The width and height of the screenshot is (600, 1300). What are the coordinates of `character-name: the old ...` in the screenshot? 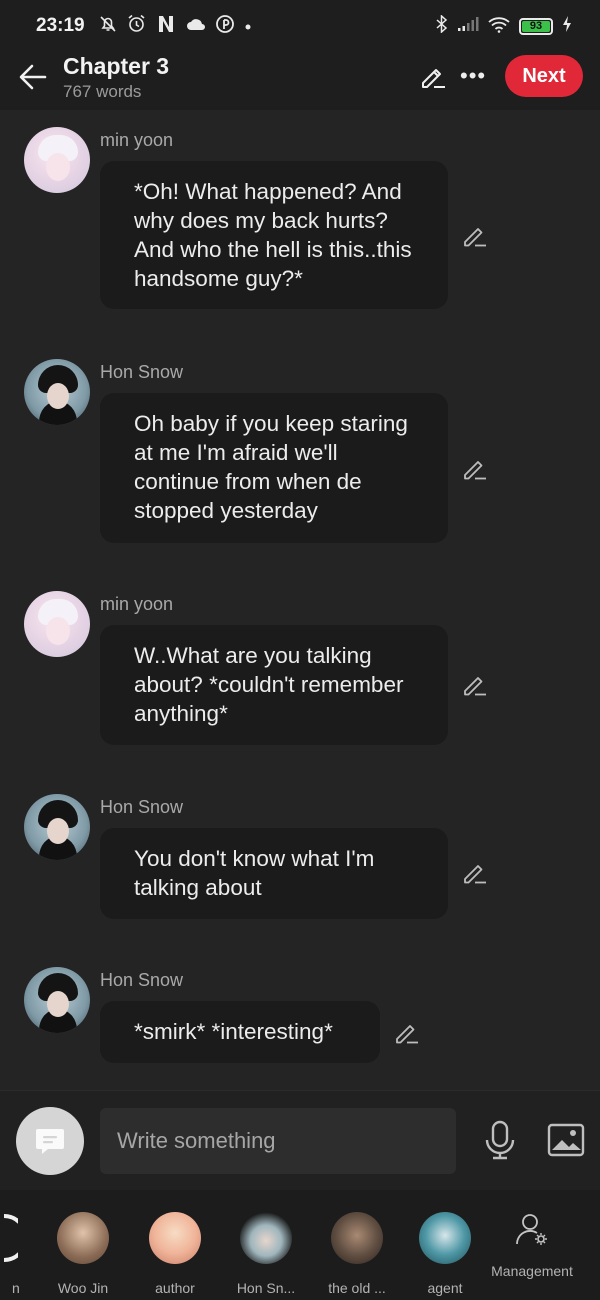 It's located at (357, 1288).